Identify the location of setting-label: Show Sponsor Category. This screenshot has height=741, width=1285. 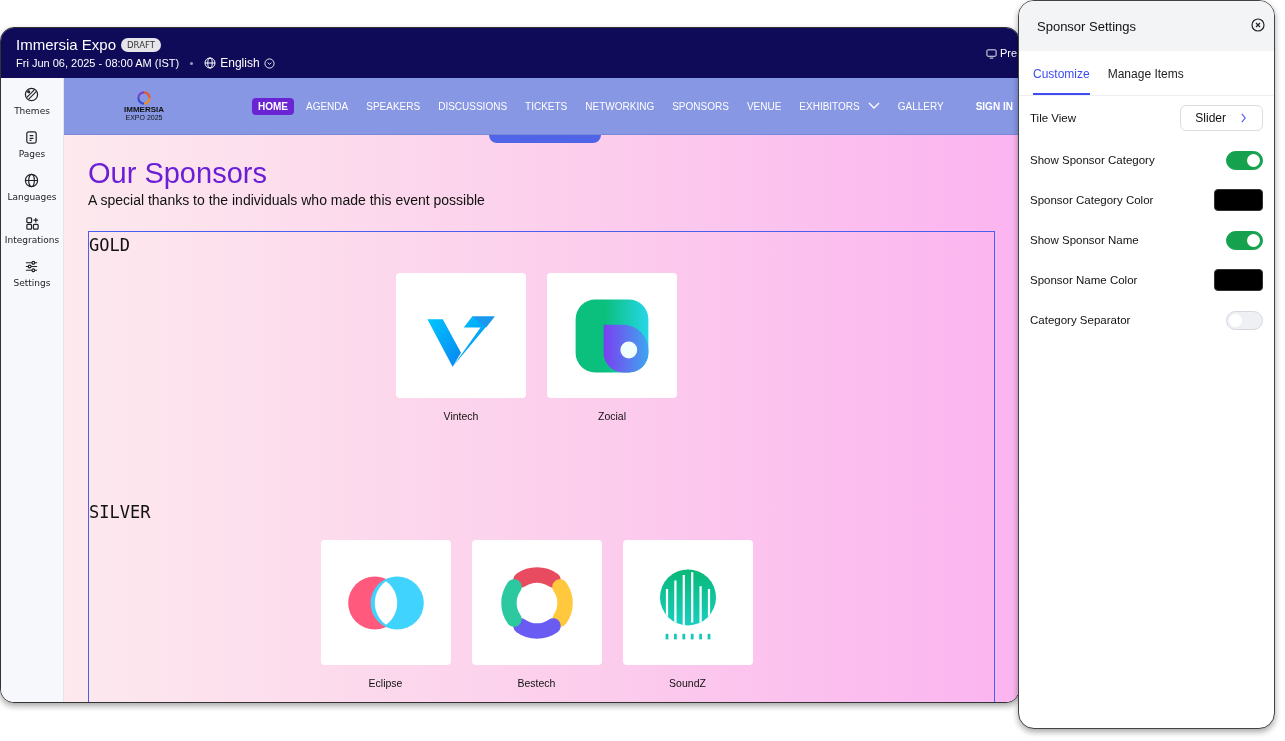
(1092, 160).